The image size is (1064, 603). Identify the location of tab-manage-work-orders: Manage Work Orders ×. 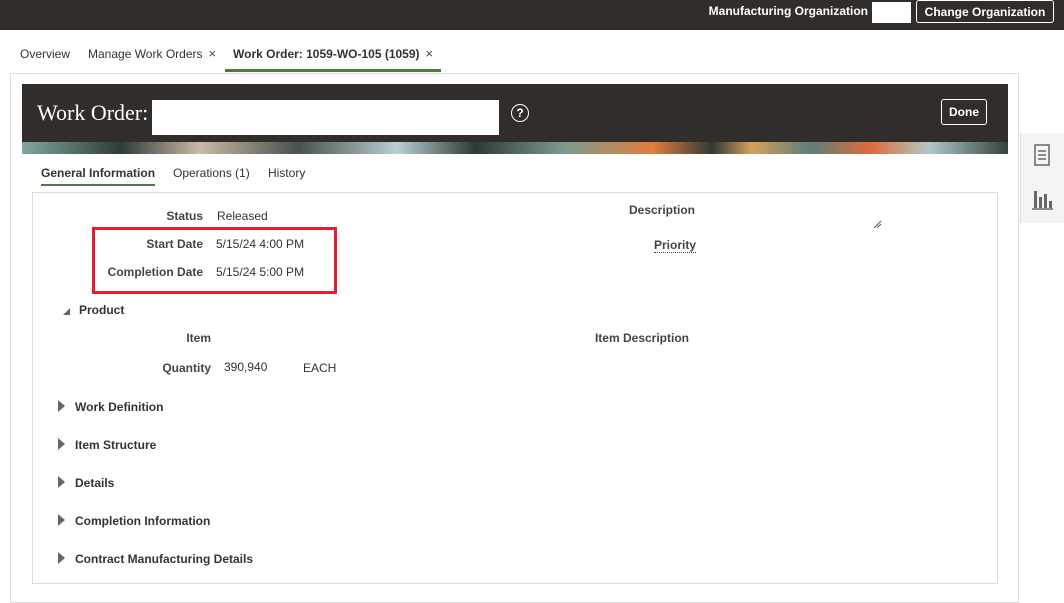
(152, 57).